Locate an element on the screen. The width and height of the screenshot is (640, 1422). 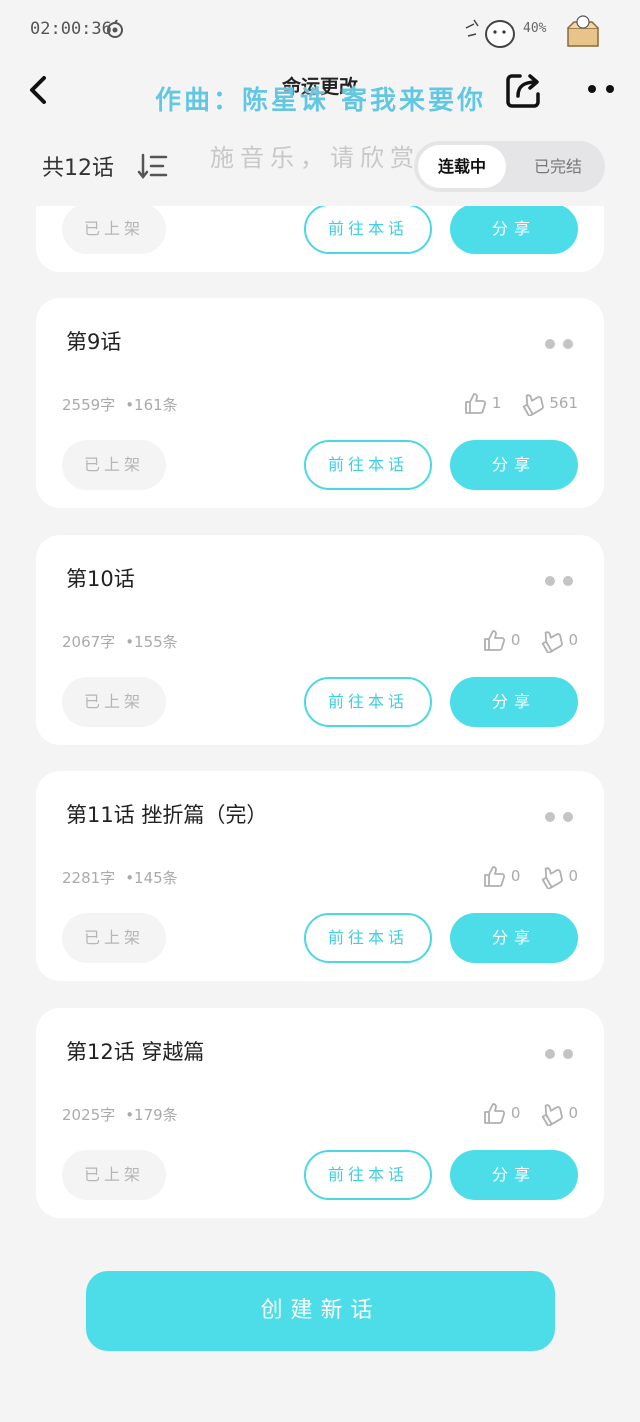
episode-stats: 2559字 •161条 is located at coordinates (123, 404).